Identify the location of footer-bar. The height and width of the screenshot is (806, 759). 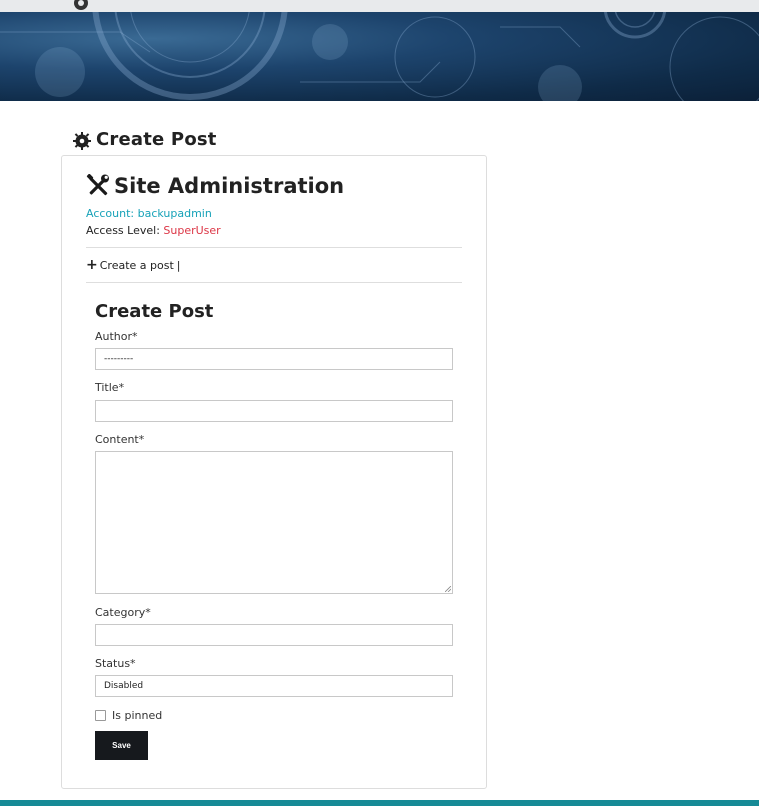
(379, 803).